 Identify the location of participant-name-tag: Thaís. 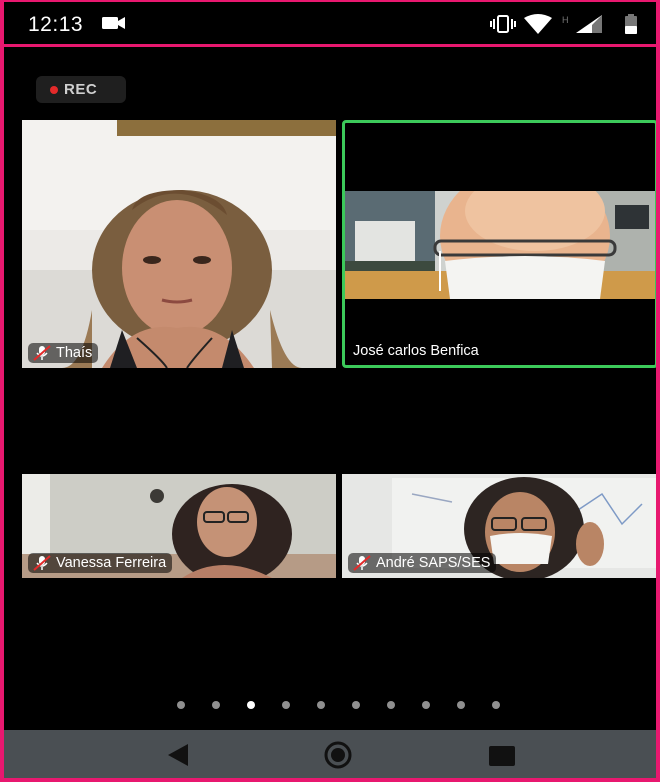
(63, 353).